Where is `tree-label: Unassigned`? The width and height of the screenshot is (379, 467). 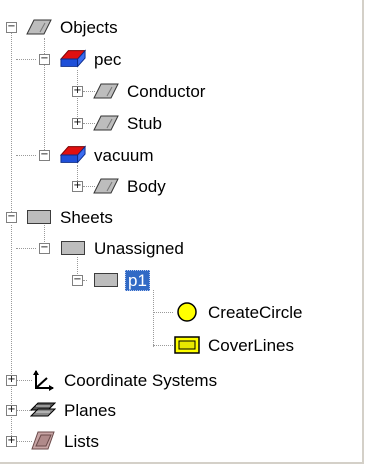 tree-label: Unassigned is located at coordinates (139, 248).